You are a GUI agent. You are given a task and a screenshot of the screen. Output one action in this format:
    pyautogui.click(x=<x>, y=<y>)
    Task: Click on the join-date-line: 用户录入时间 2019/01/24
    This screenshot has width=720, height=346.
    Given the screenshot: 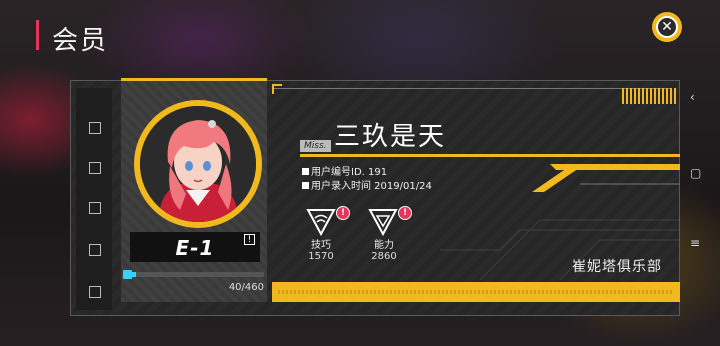 What is the action you would take?
    pyautogui.click(x=367, y=184)
    